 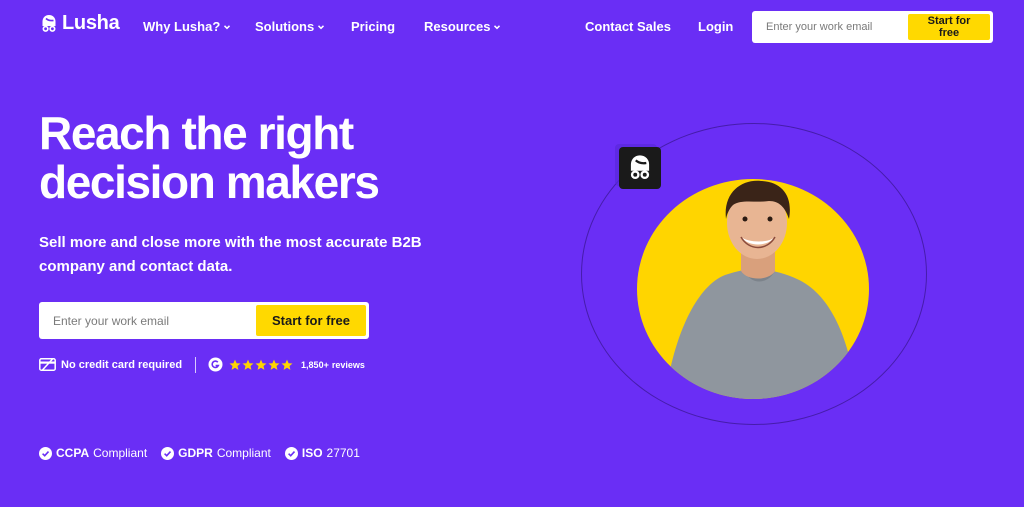 I want to click on gdpr-text: Compliant, so click(x=243, y=453).